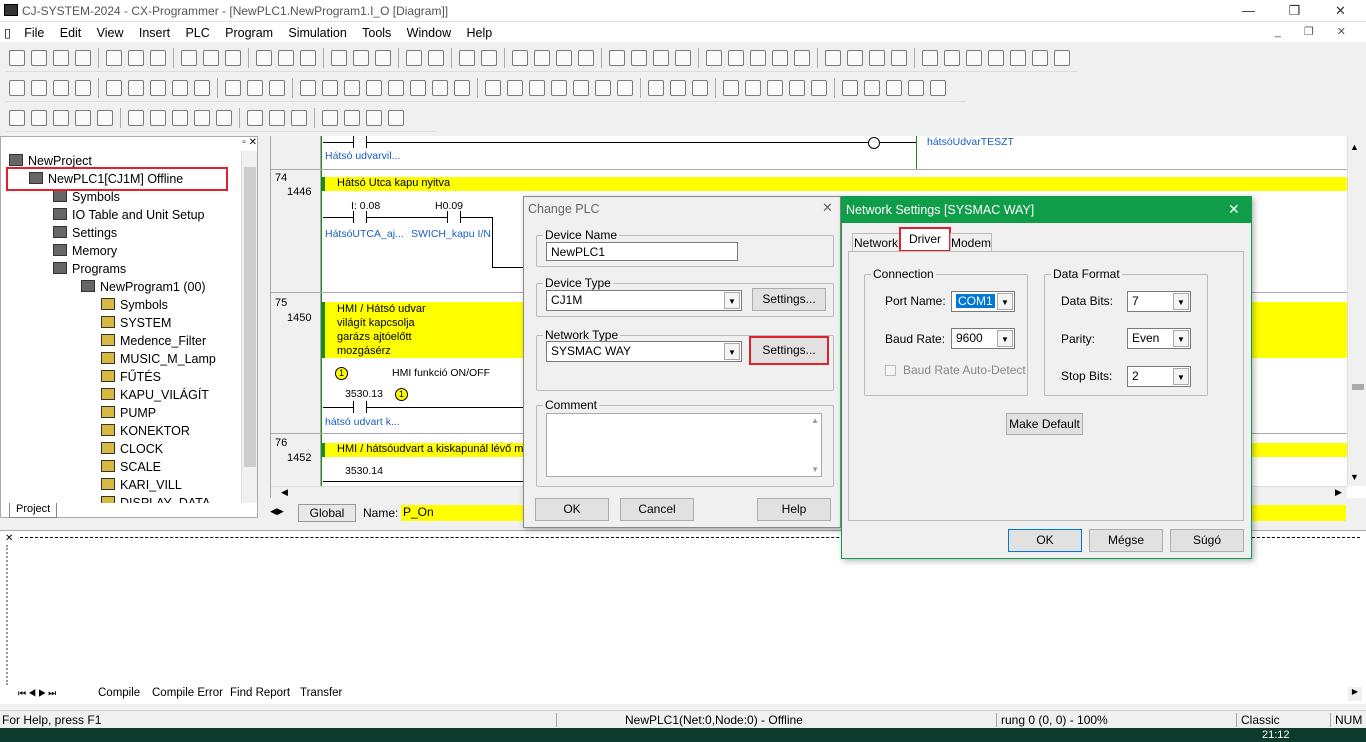  I want to click on tree-item: KAPU_VILÁGÍT, so click(155, 395).